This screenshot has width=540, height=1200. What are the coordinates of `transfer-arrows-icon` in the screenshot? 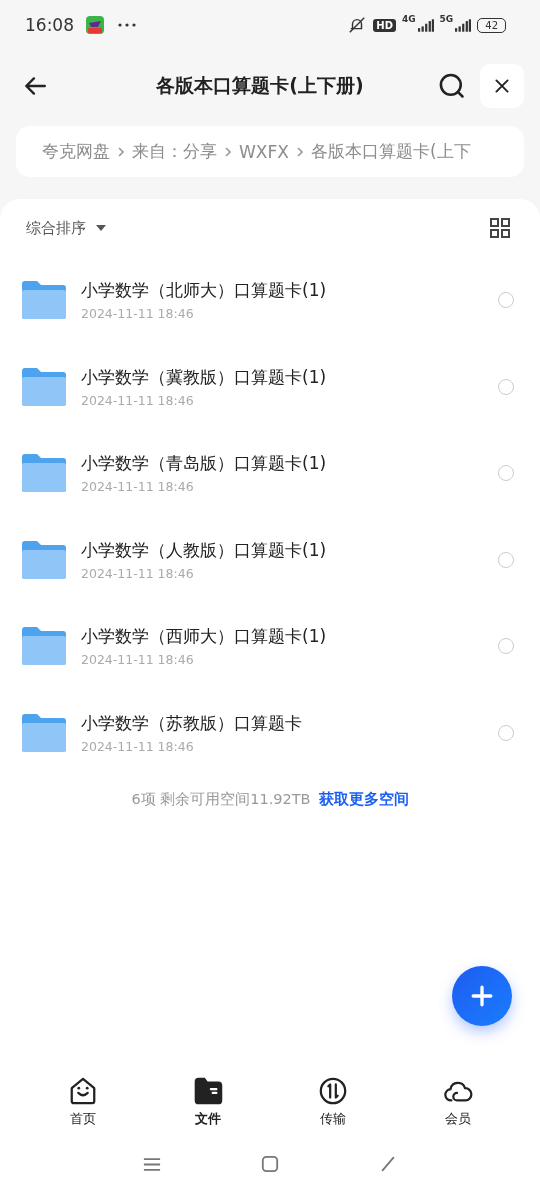 It's located at (332, 1091).